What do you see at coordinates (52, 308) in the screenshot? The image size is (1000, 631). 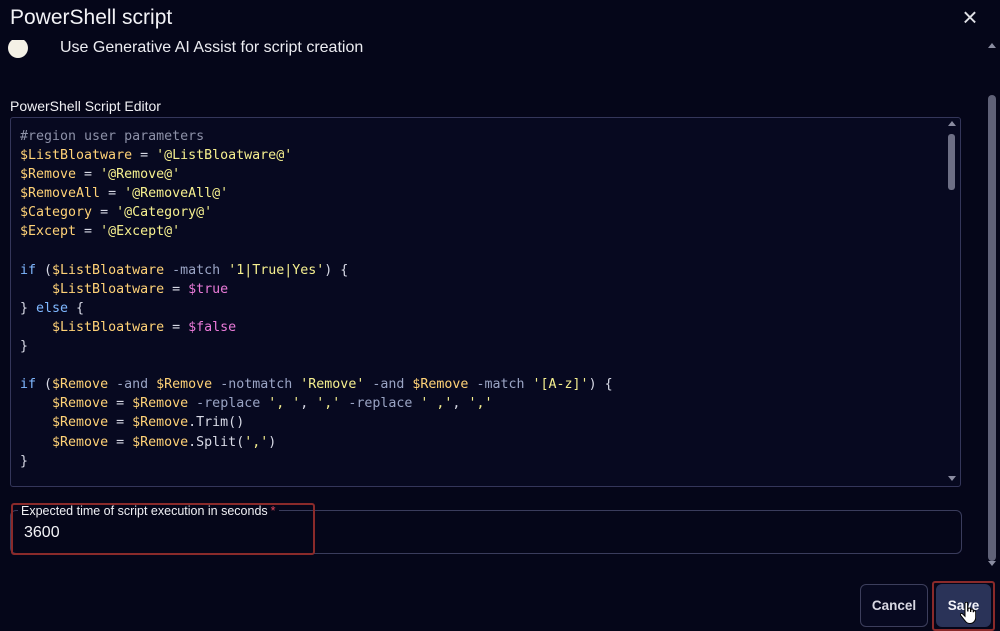 I see `code-line: } else {` at bounding box center [52, 308].